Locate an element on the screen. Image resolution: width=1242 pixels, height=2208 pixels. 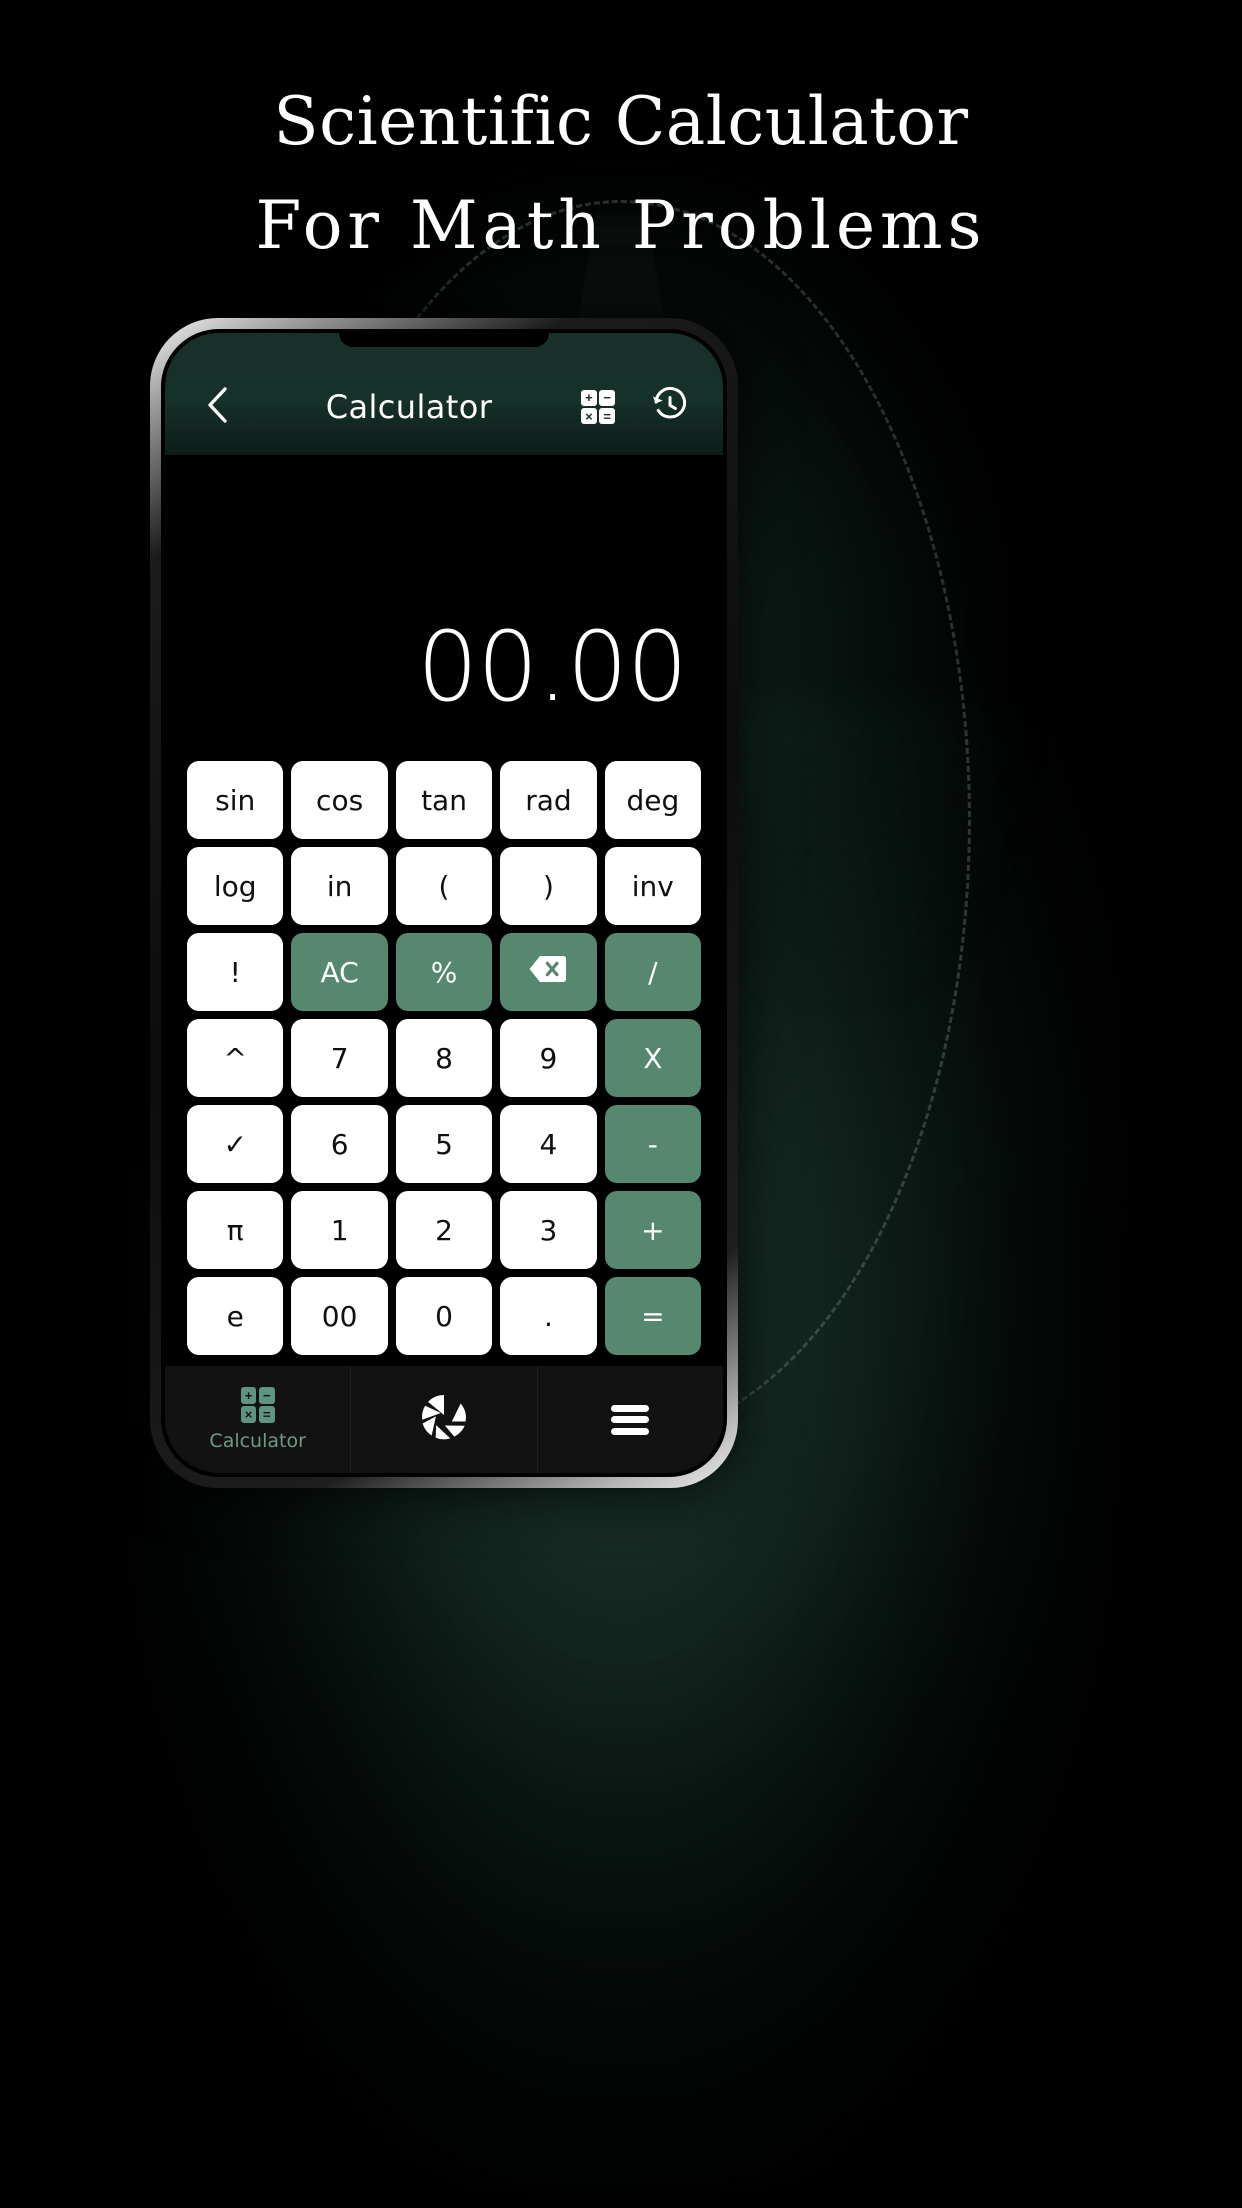
history-button is located at coordinates (670, 407).